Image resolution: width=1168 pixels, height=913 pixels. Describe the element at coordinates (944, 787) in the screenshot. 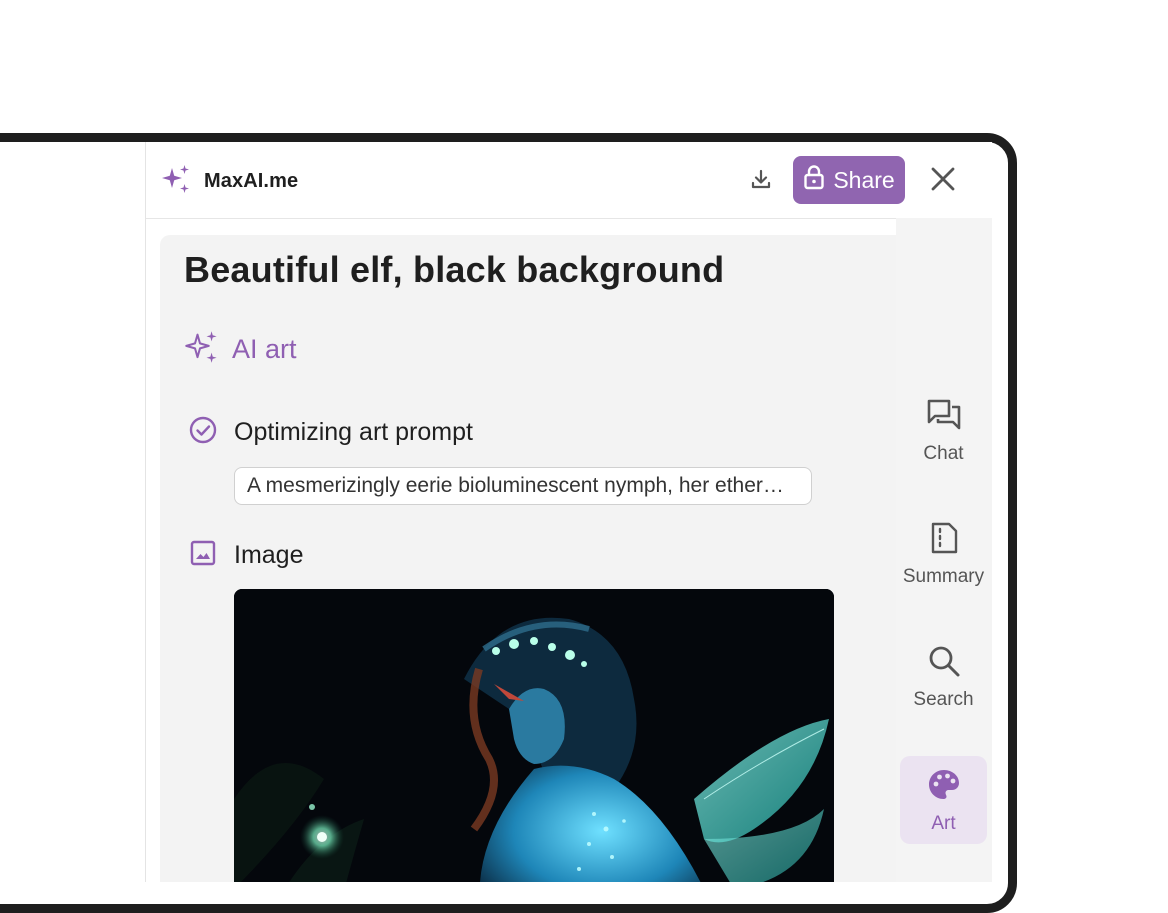

I see `palette-icon` at that location.